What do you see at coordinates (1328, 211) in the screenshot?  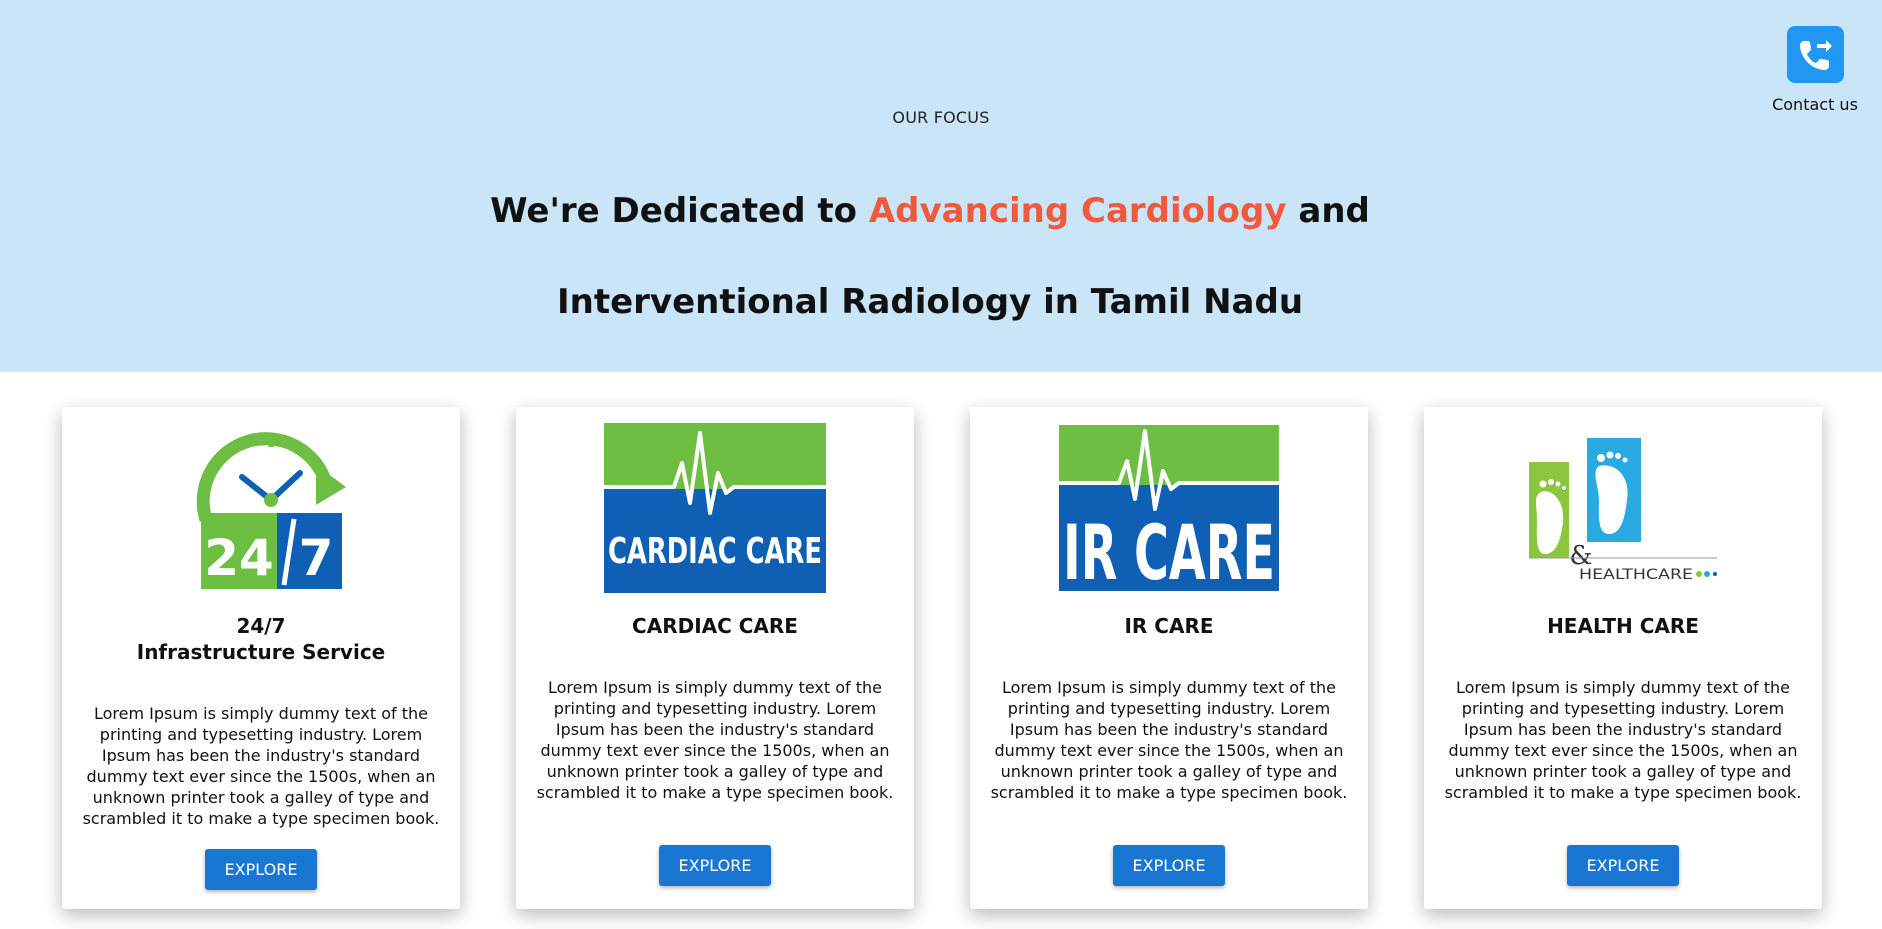 I see `headline-part2: and` at bounding box center [1328, 211].